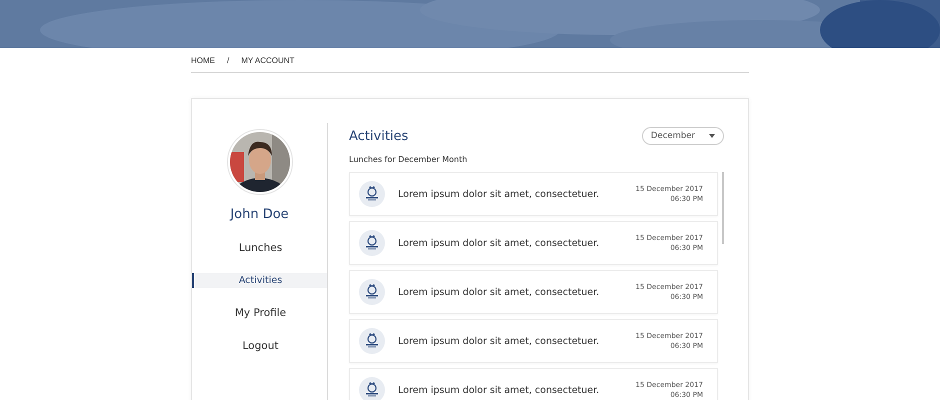 This screenshot has width=940, height=400. Describe the element at coordinates (259, 280) in the screenshot. I see `menu-item: Activities` at that location.